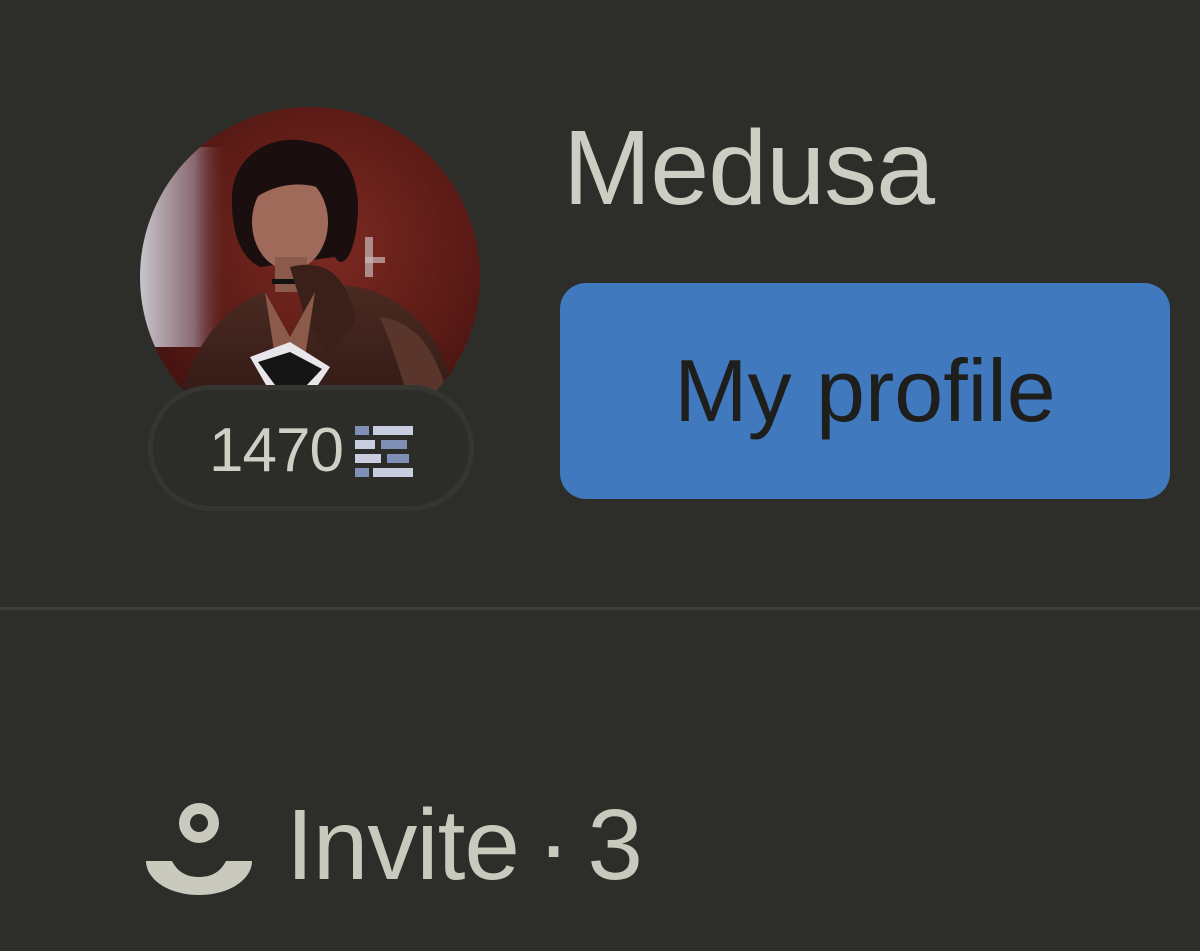  Describe the element at coordinates (615, 844) in the screenshot. I see `invite-count: 3` at that location.